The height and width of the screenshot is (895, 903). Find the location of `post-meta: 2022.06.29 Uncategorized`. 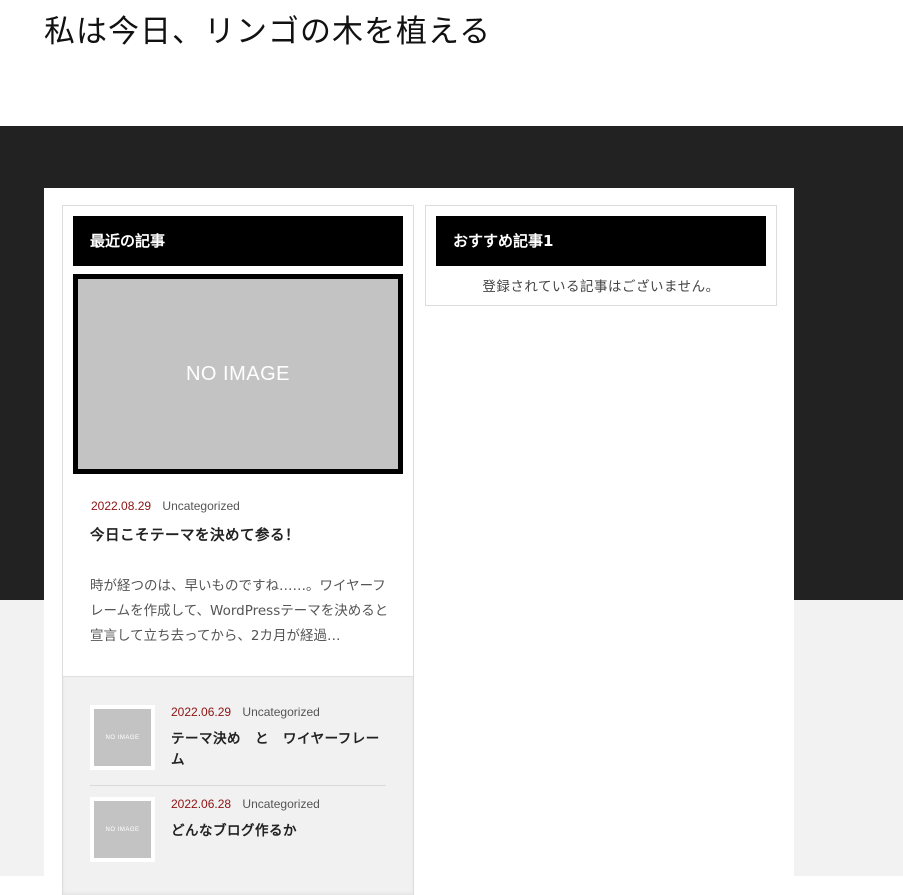

post-meta: 2022.06.29 Uncategorized is located at coordinates (245, 712).